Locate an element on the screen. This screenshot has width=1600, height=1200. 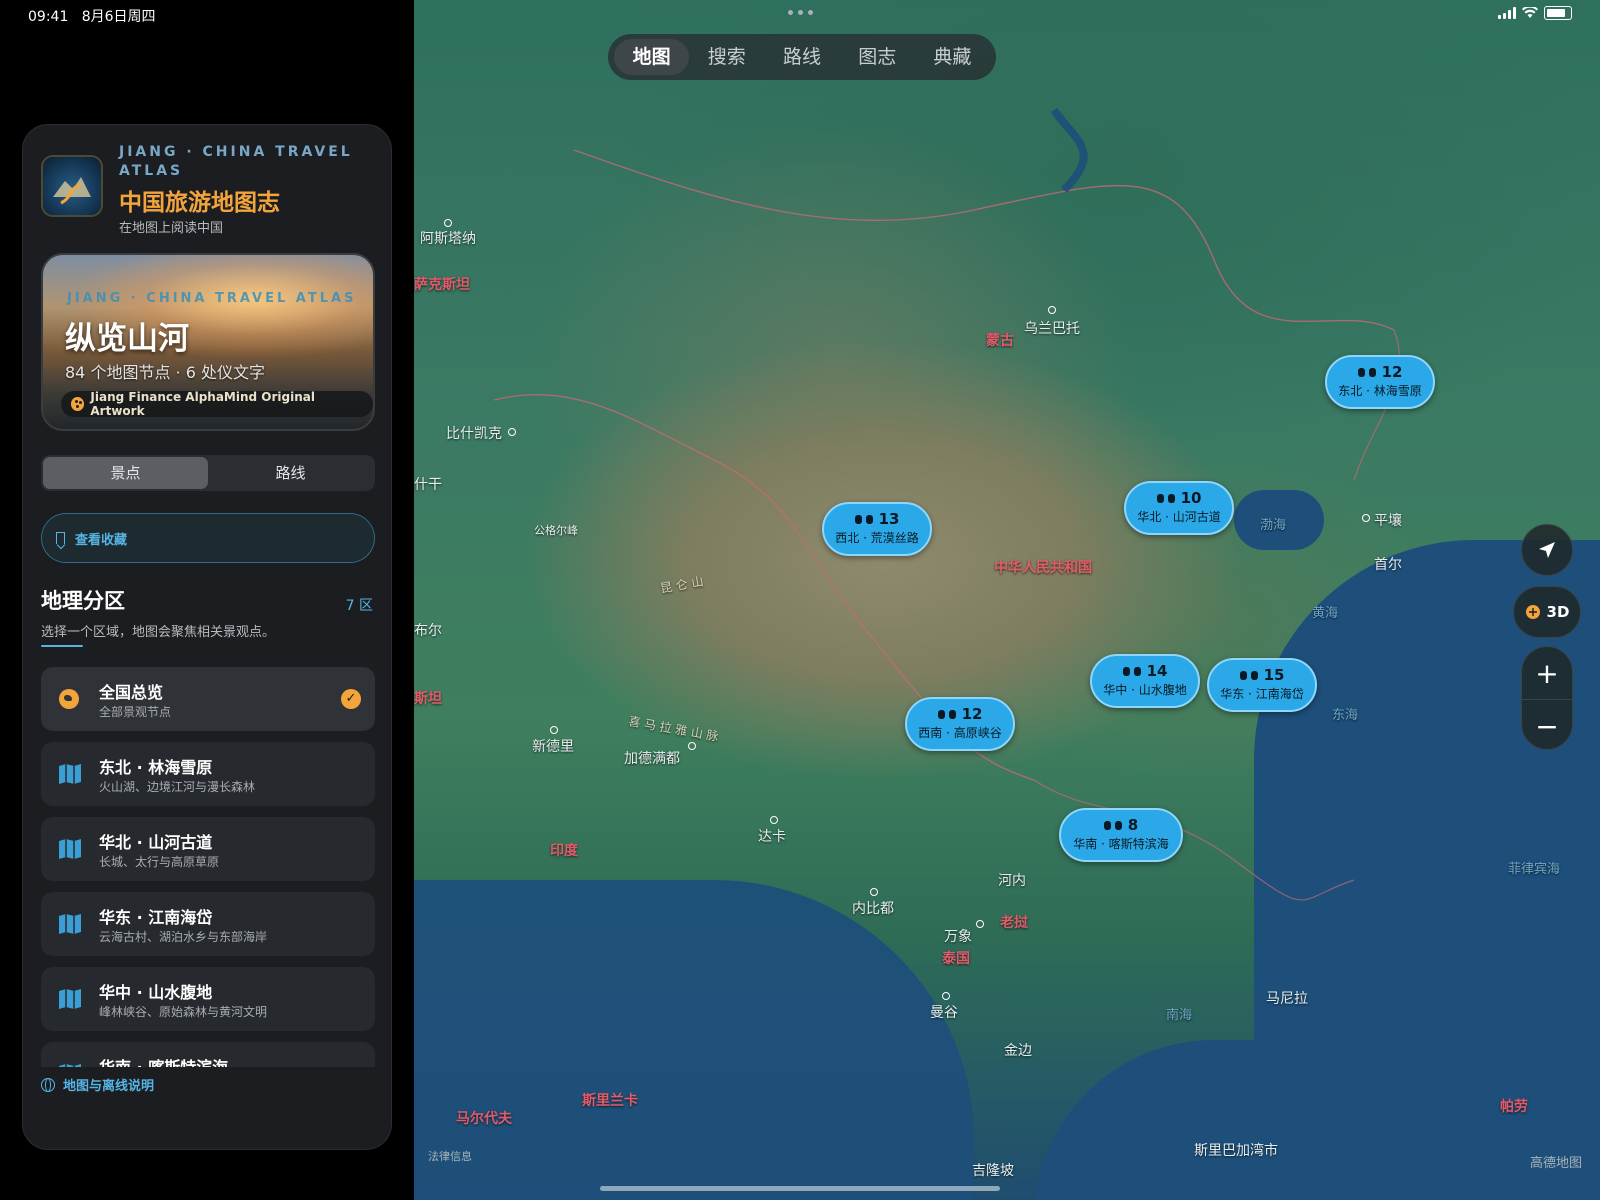
region-desc: 火山湖、边境江河与漫长森林 is located at coordinates (177, 787).